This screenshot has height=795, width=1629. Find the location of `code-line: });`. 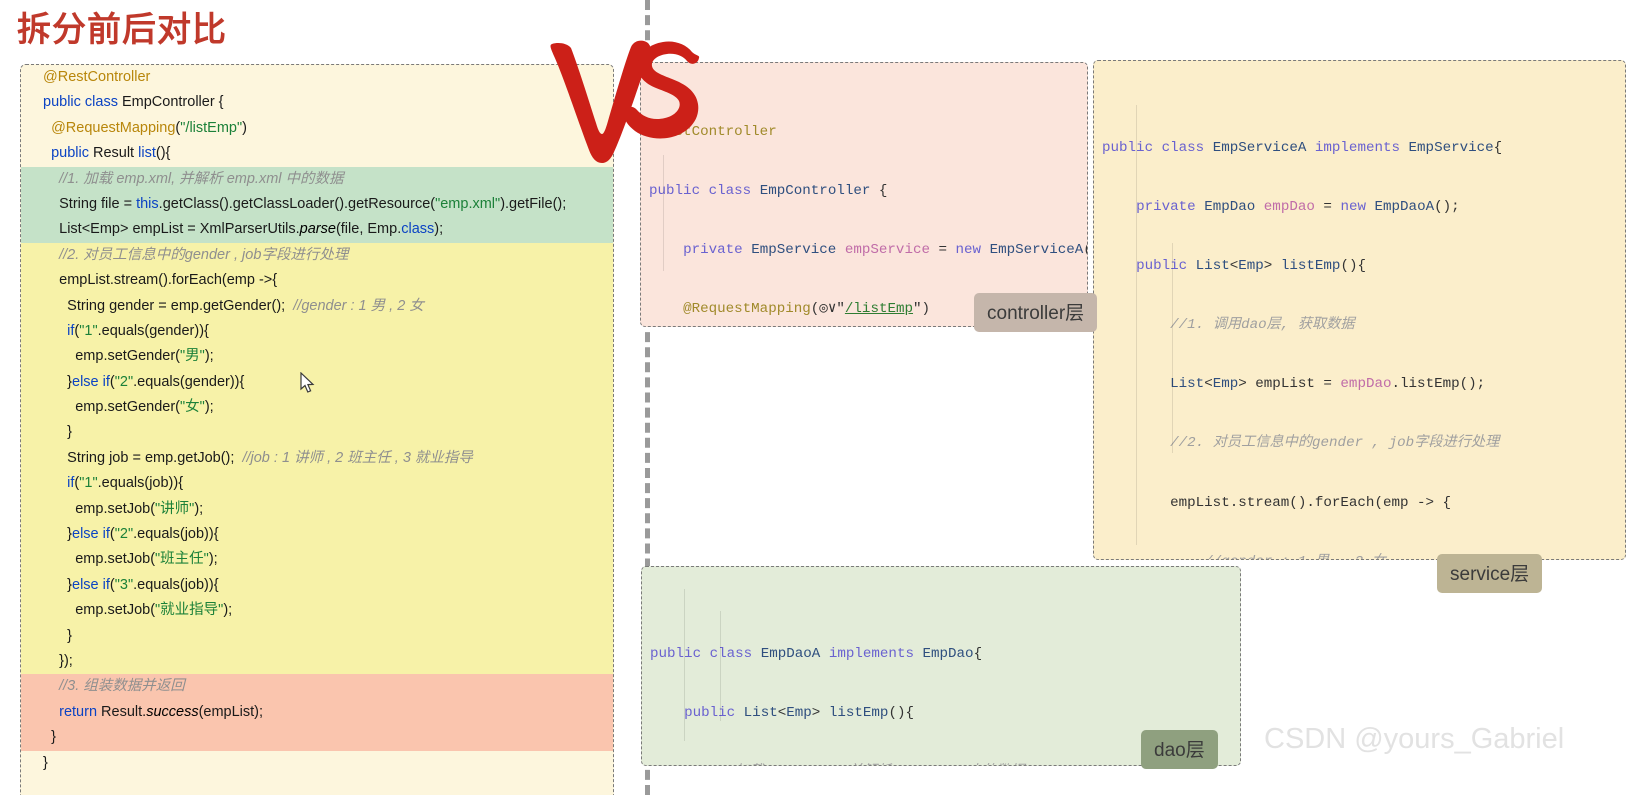

code-line: }); is located at coordinates (66, 660).